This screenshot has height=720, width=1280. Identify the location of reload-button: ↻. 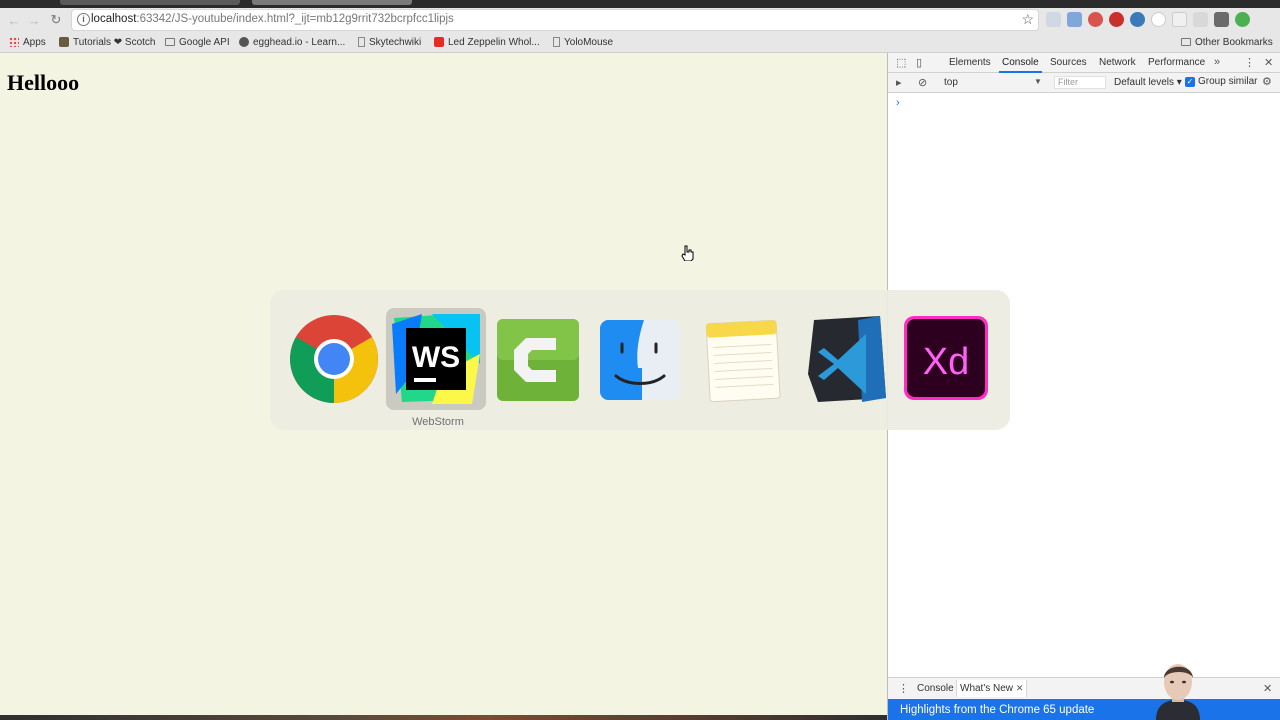
(56, 20).